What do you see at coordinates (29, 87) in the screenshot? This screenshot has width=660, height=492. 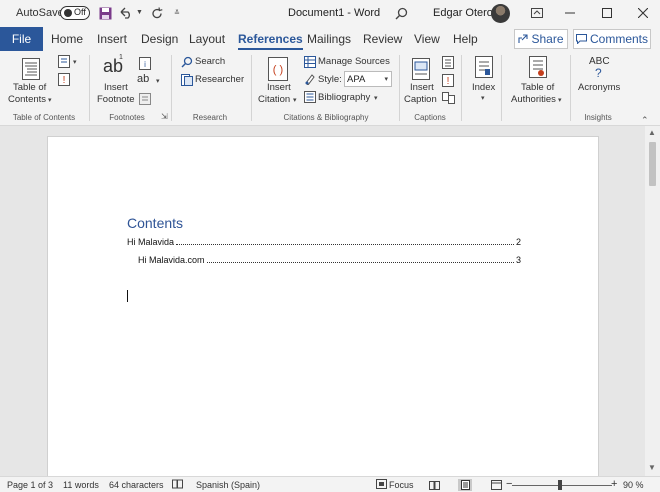 I see `toc-button-line1: Table of` at bounding box center [29, 87].